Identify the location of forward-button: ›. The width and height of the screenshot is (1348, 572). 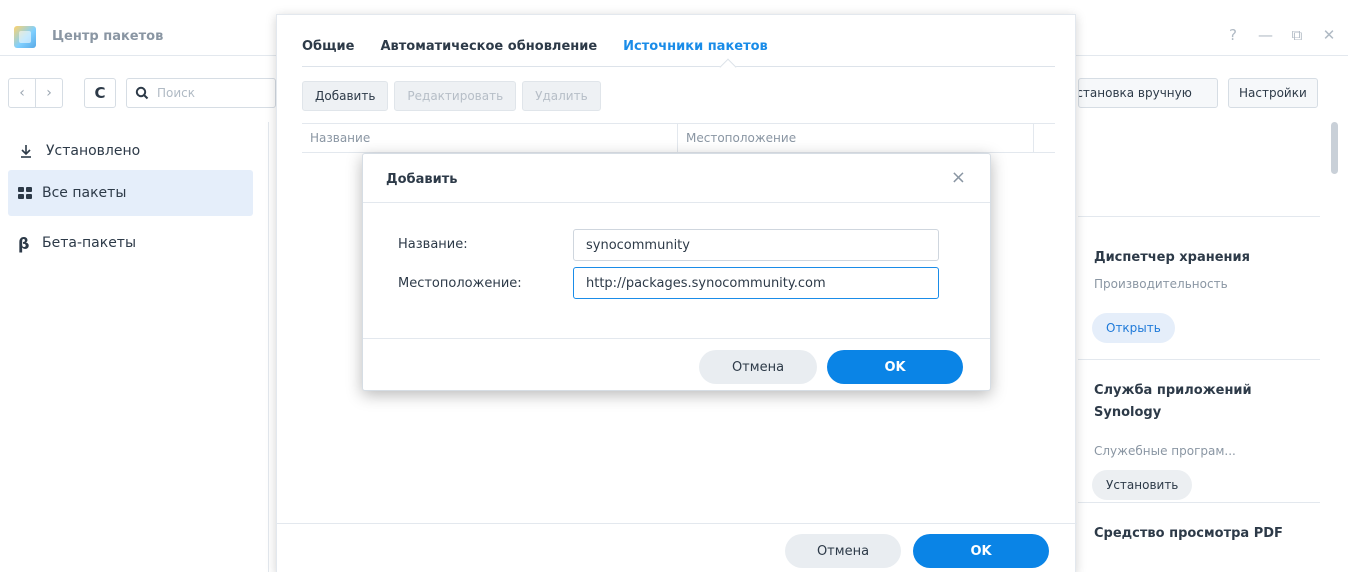
(49, 93).